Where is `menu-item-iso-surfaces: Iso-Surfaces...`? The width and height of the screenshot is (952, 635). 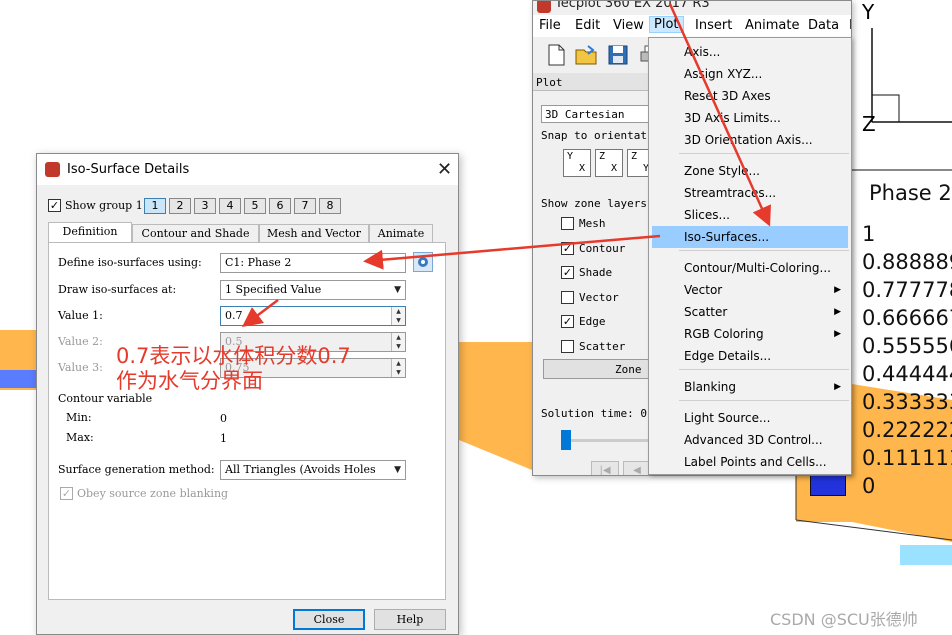 menu-item-iso-surfaces: Iso-Surfaces... is located at coordinates (750, 237).